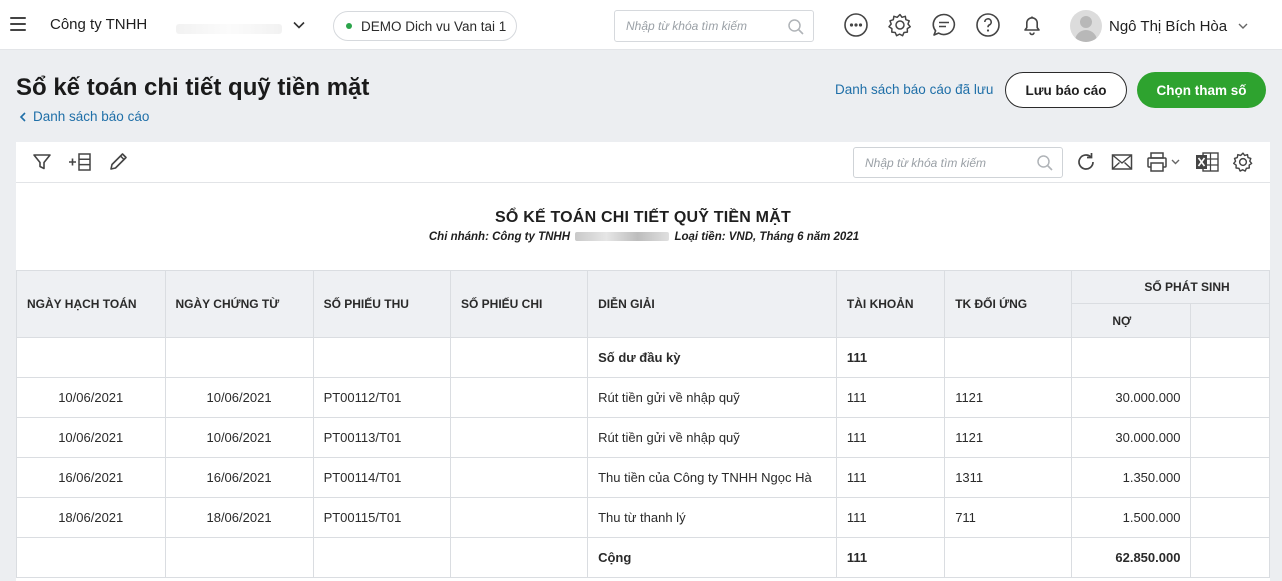 Image resolution: width=1282 pixels, height=581 pixels. What do you see at coordinates (712, 437) in the screenshot?
I see `cell-description: Rút tiền gửi về nhập quỹ` at bounding box center [712, 437].